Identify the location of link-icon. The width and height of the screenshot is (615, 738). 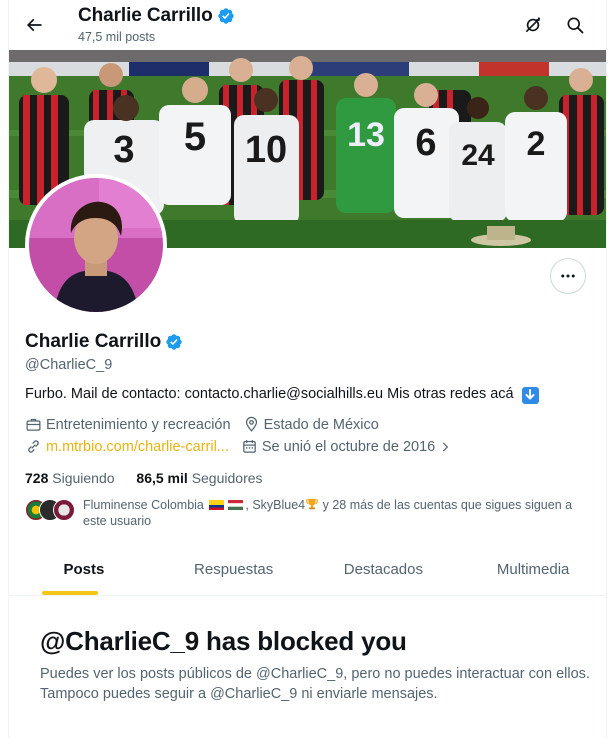
(33, 446).